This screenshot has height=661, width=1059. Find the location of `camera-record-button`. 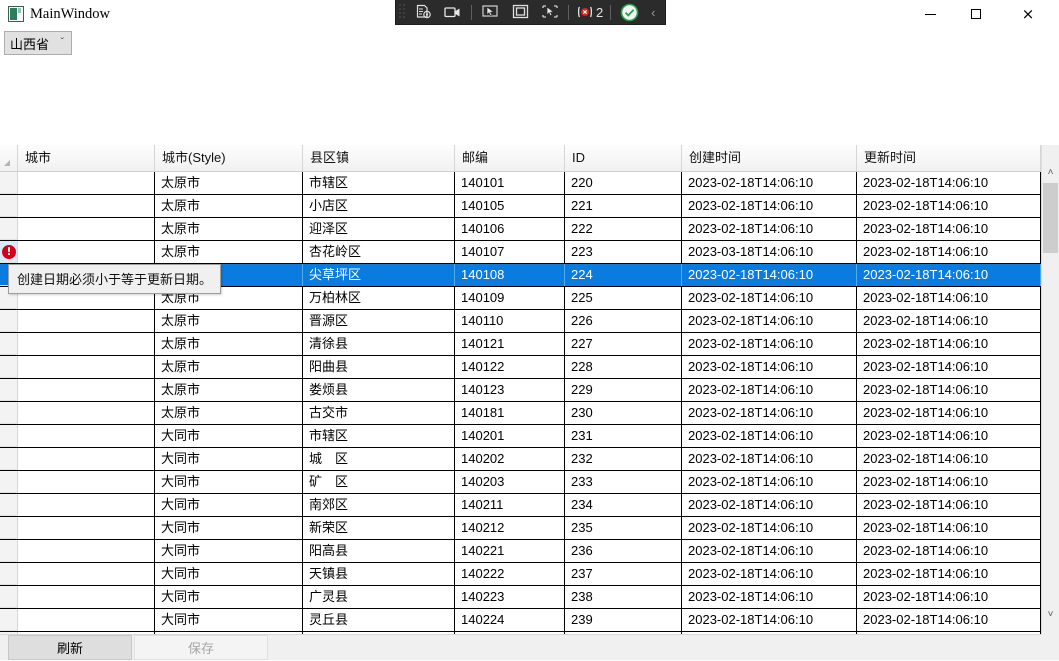

camera-record-button is located at coordinates (453, 12).